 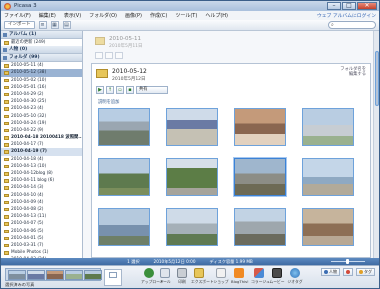 I want to click on people-button: 人物, so click(x=330, y=272).